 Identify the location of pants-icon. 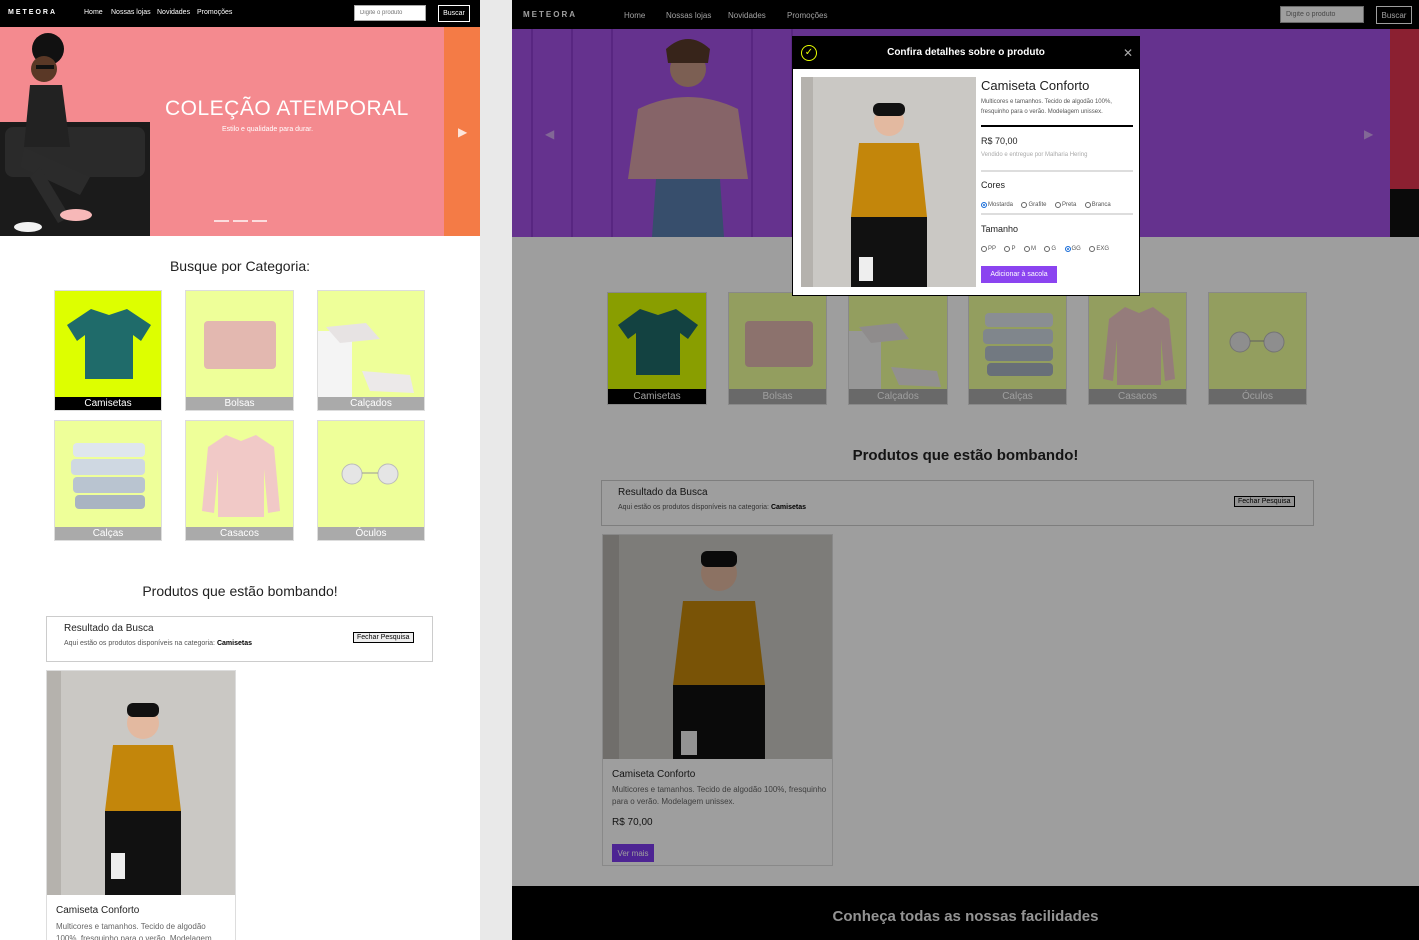
(108, 476).